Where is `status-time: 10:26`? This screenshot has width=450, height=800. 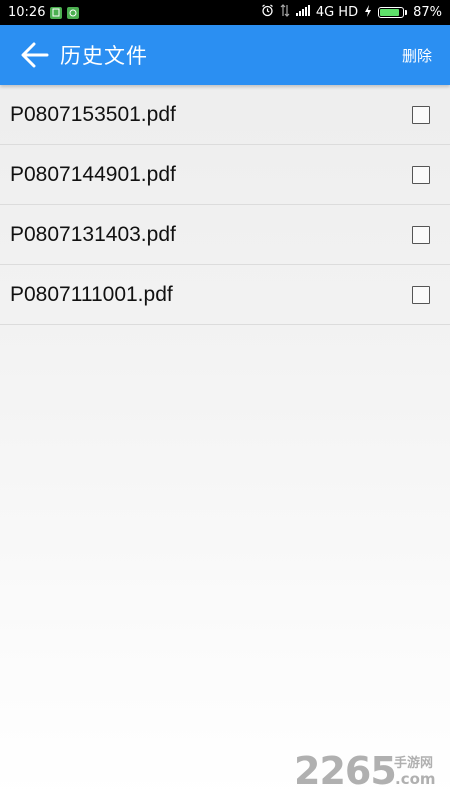
status-time: 10:26 is located at coordinates (27, 12).